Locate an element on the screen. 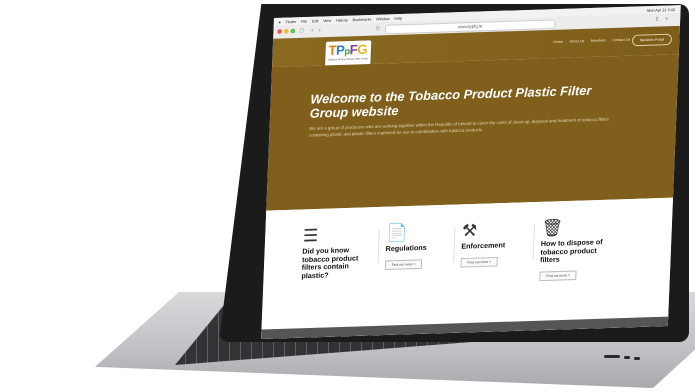  maximize-window-button is located at coordinates (293, 31).